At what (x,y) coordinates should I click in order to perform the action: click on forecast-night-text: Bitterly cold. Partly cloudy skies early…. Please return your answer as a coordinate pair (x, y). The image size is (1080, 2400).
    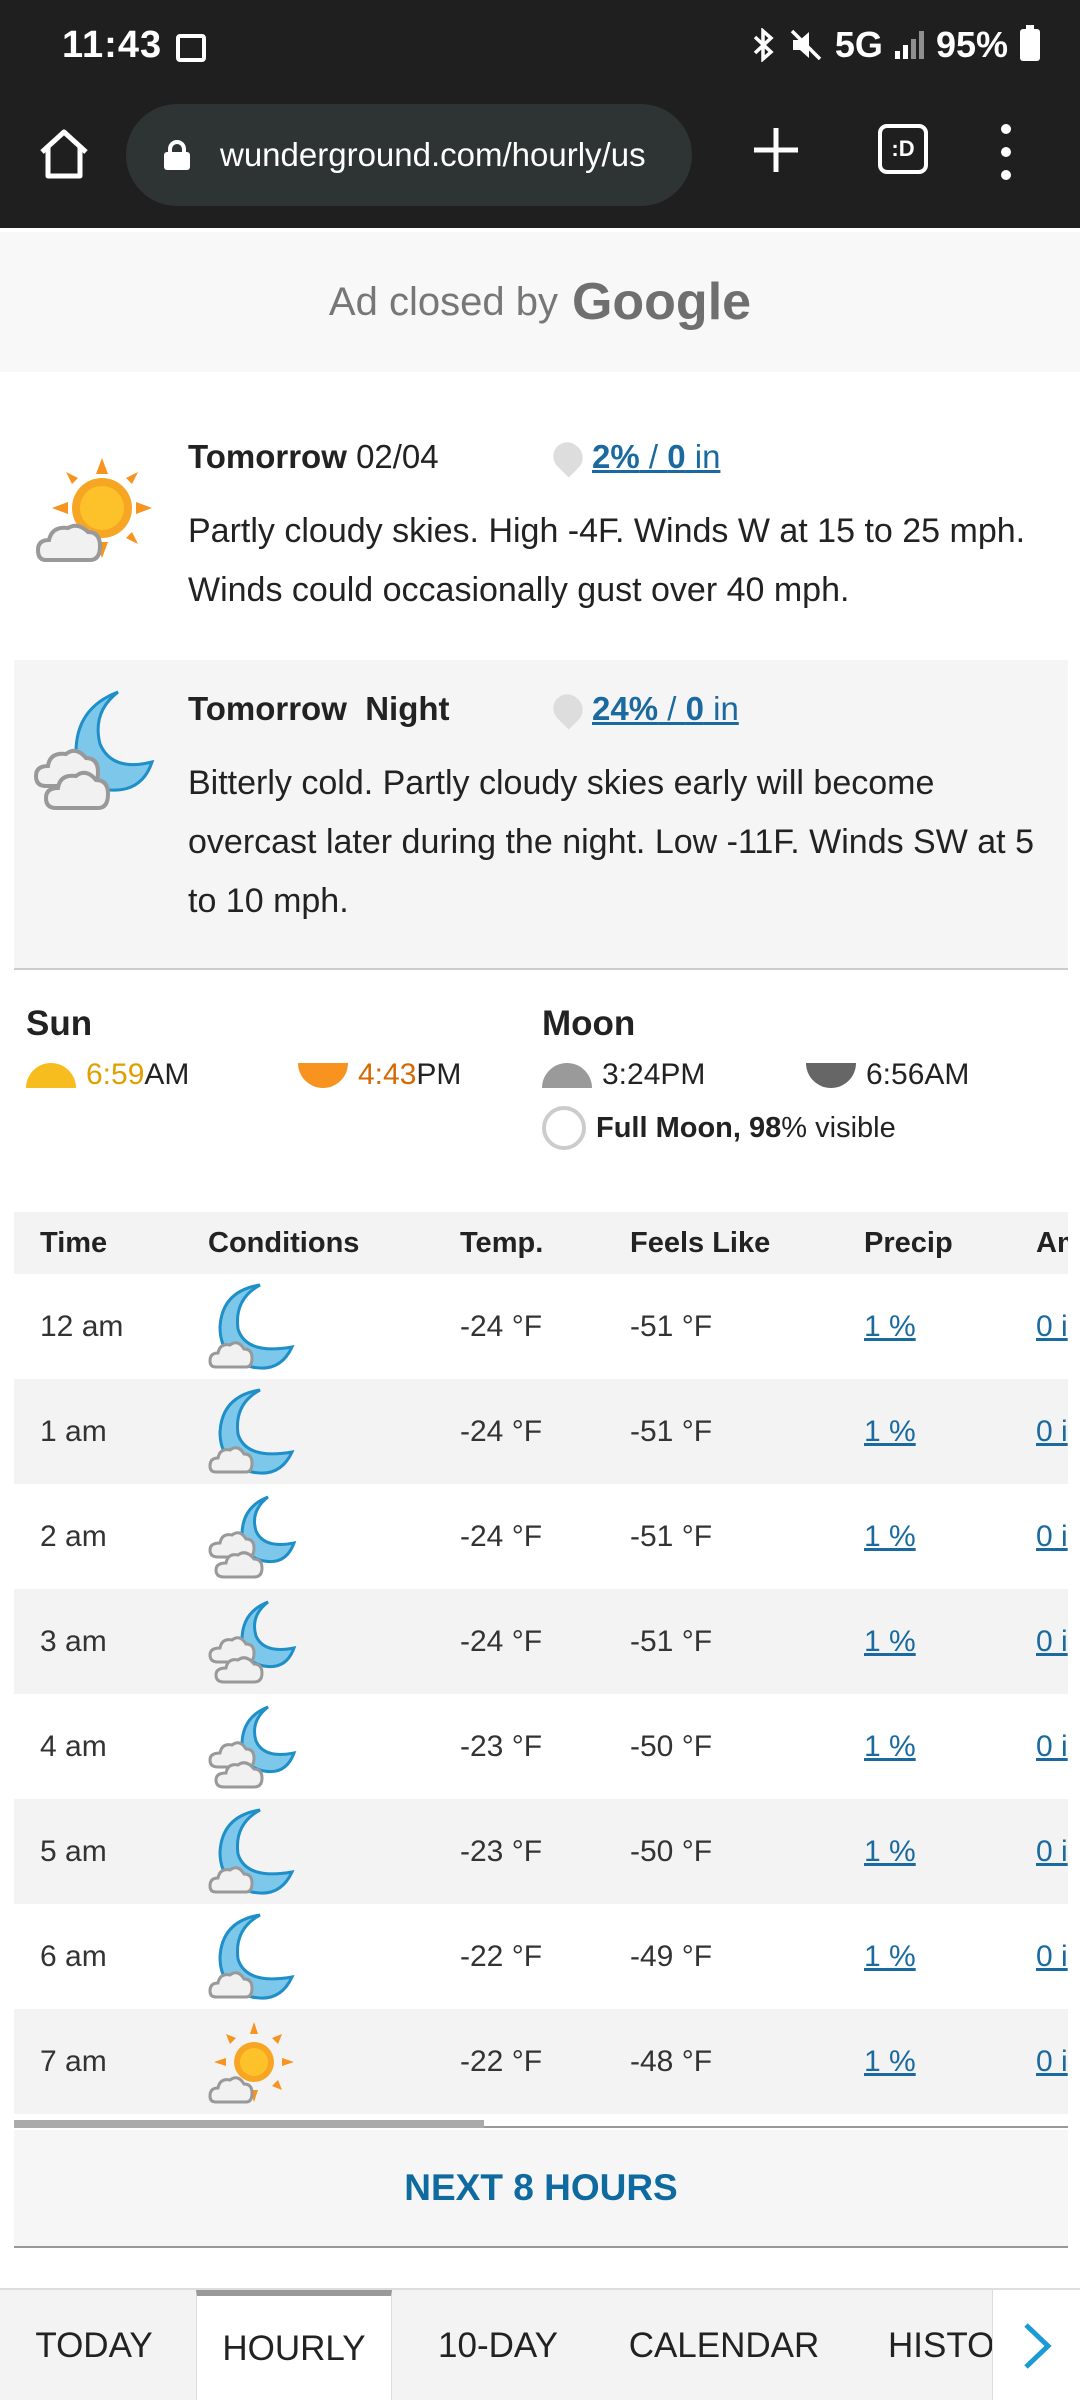
    Looking at the image, I should click on (611, 842).